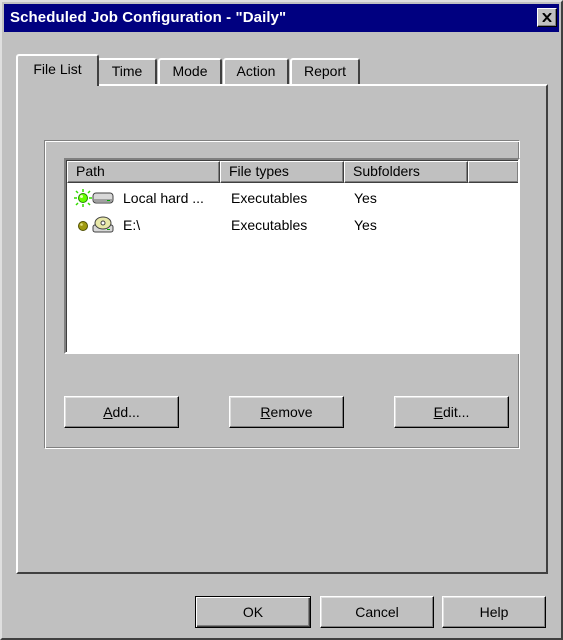 Image resolution: width=563 pixels, height=640 pixels. I want to click on tab-label: Report, so click(325, 71).